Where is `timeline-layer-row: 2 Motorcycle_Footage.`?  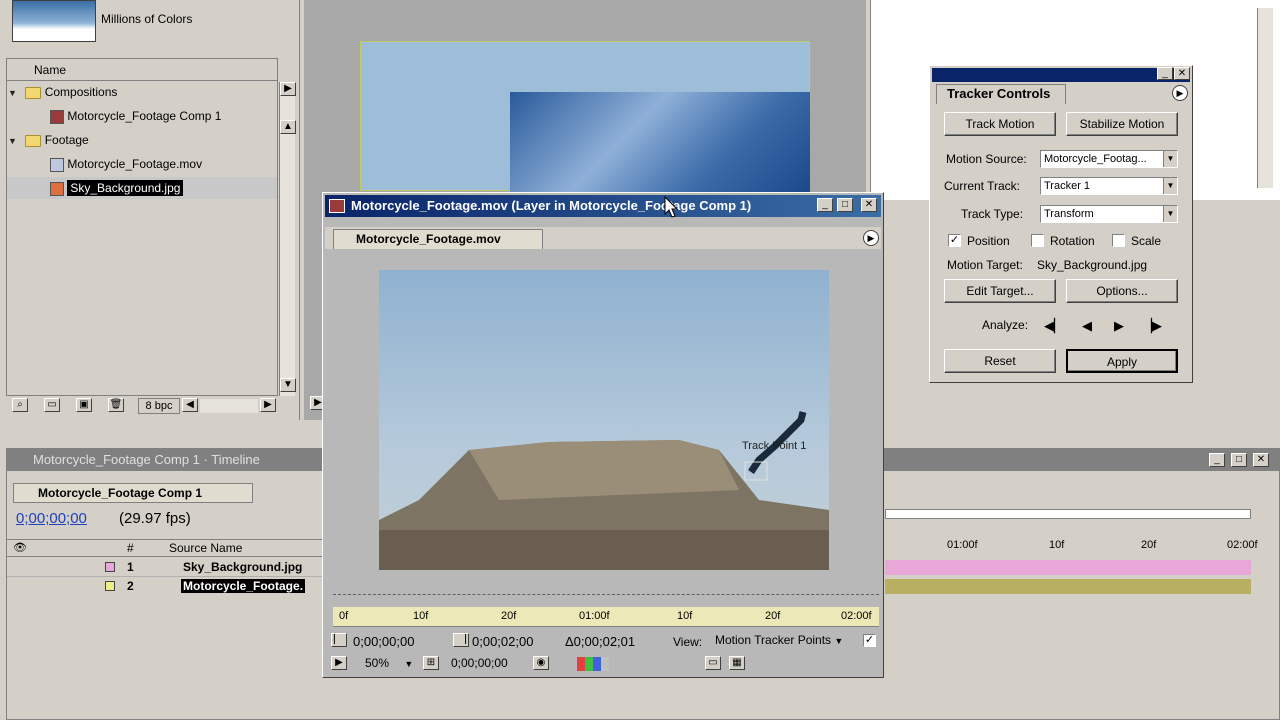 timeline-layer-row: 2 Motorcycle_Footage. is located at coordinates (166, 586).